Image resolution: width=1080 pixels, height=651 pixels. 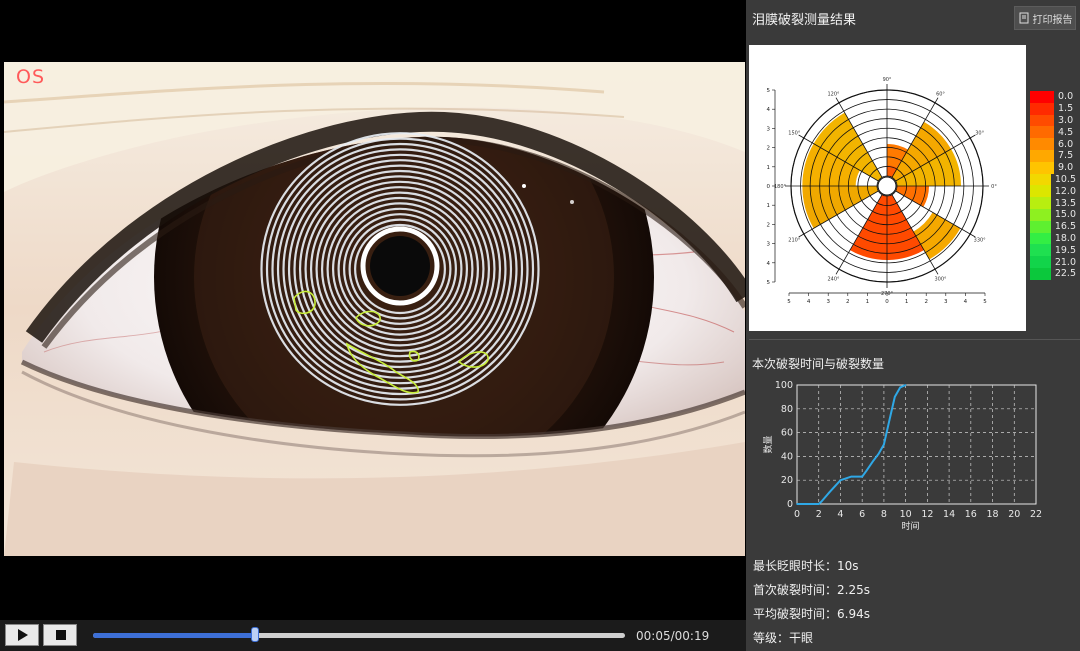 I want to click on x-tick-label: 8, so click(x=884, y=514).